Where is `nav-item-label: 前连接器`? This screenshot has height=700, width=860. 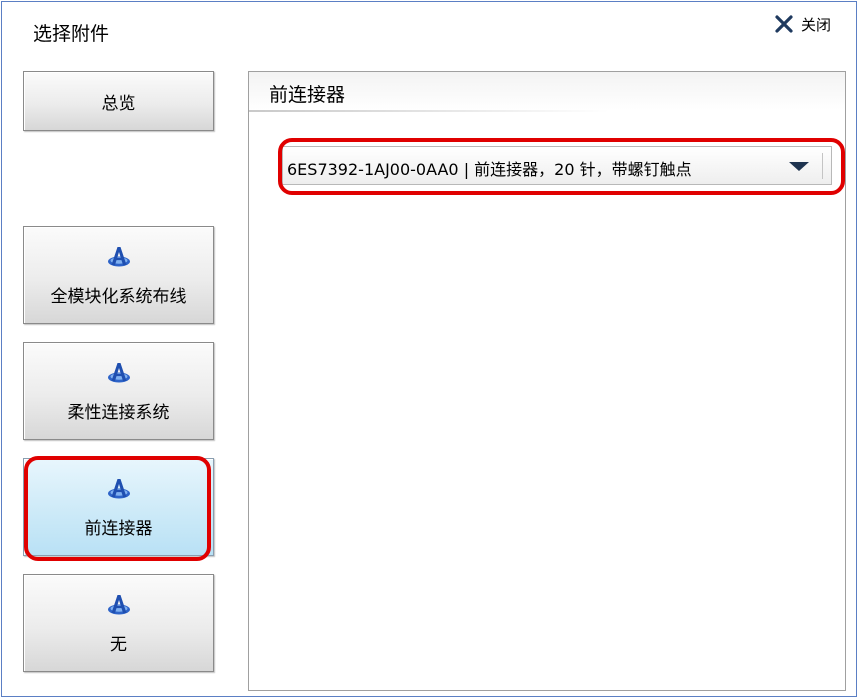
nav-item-label: 前连接器 is located at coordinates (118, 528).